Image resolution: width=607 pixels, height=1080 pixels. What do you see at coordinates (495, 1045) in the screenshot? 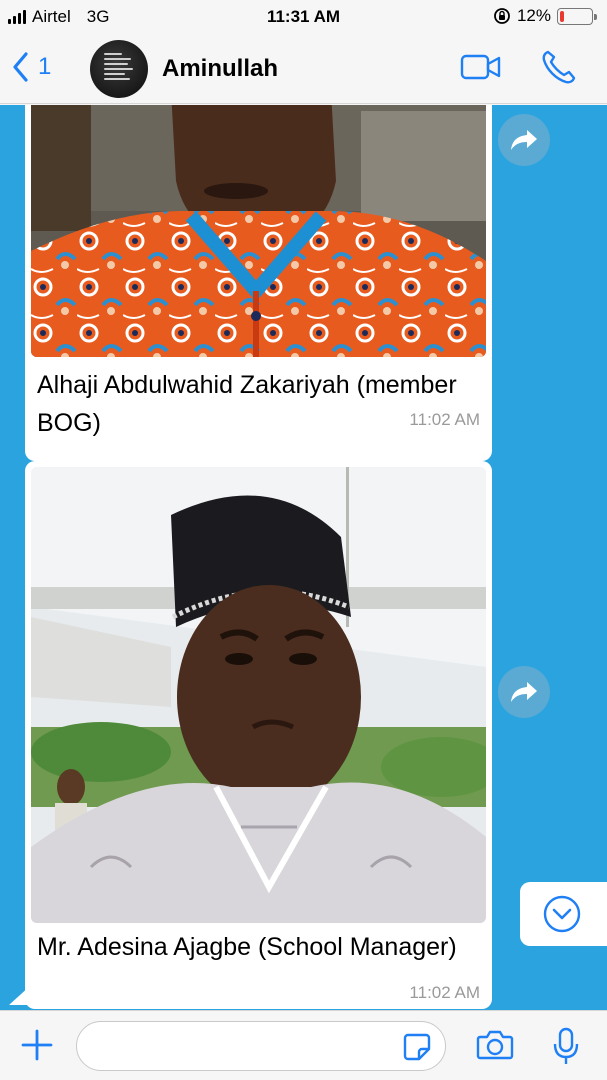
I see `camera-icon` at bounding box center [495, 1045].